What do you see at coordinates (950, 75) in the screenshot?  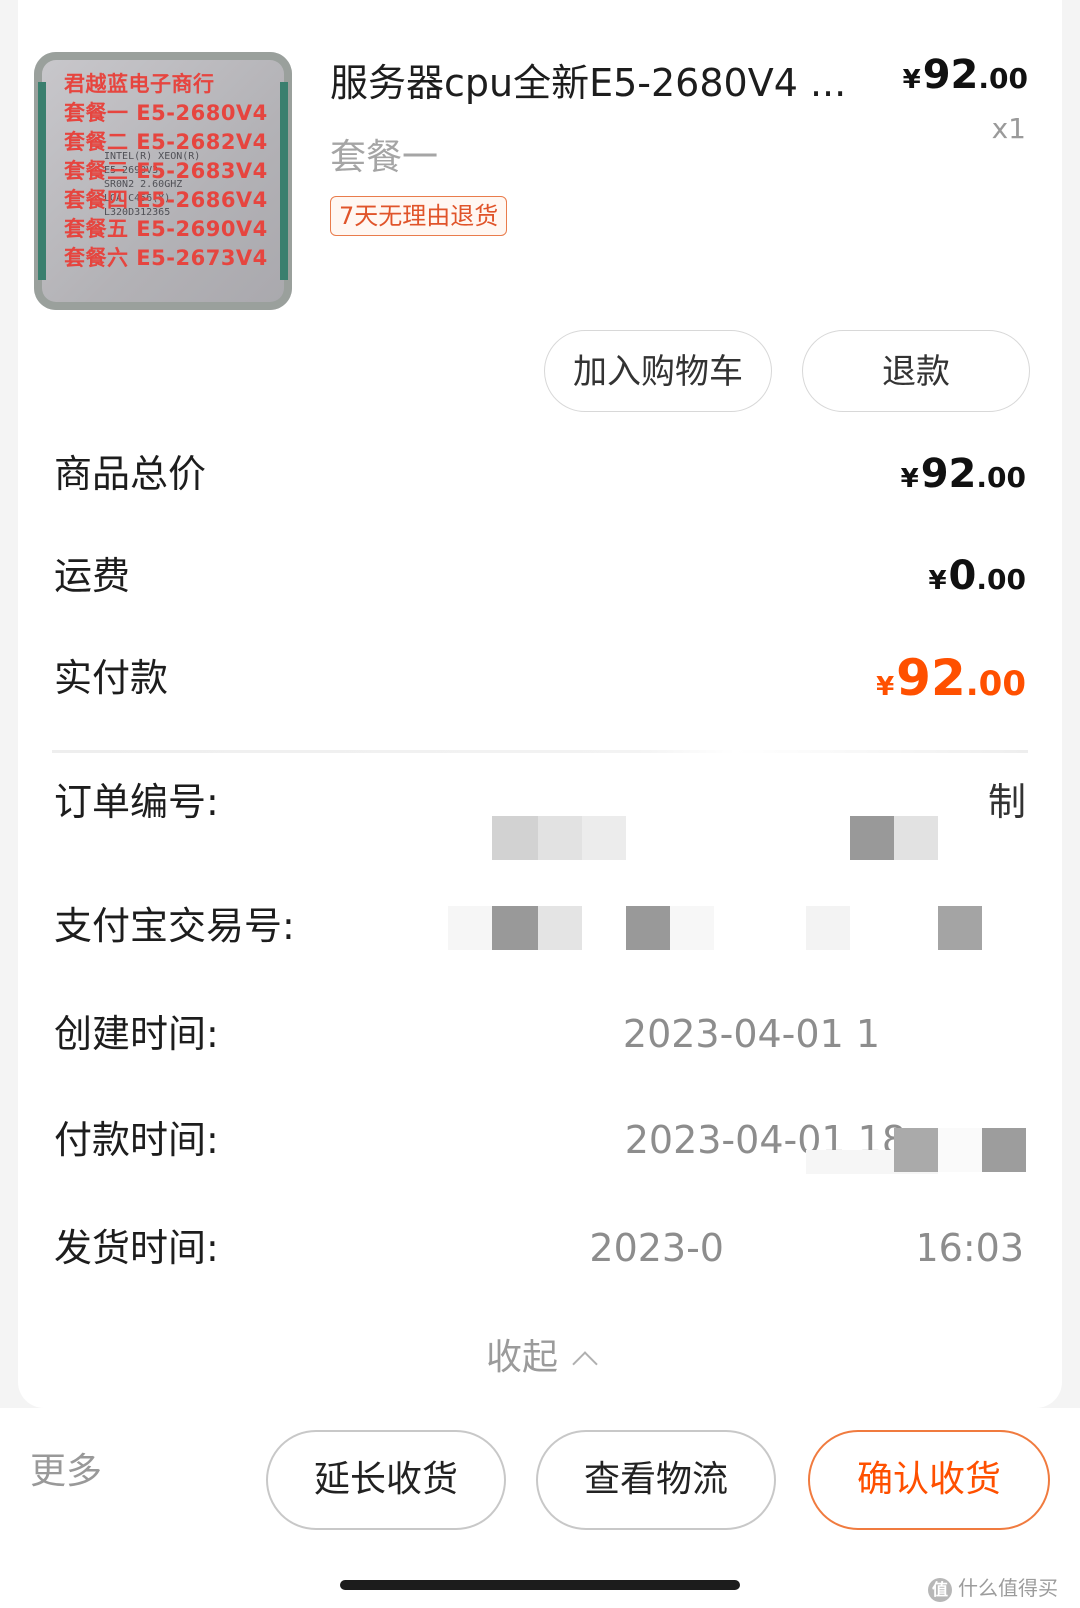 I see `price-integer: 92` at bounding box center [950, 75].